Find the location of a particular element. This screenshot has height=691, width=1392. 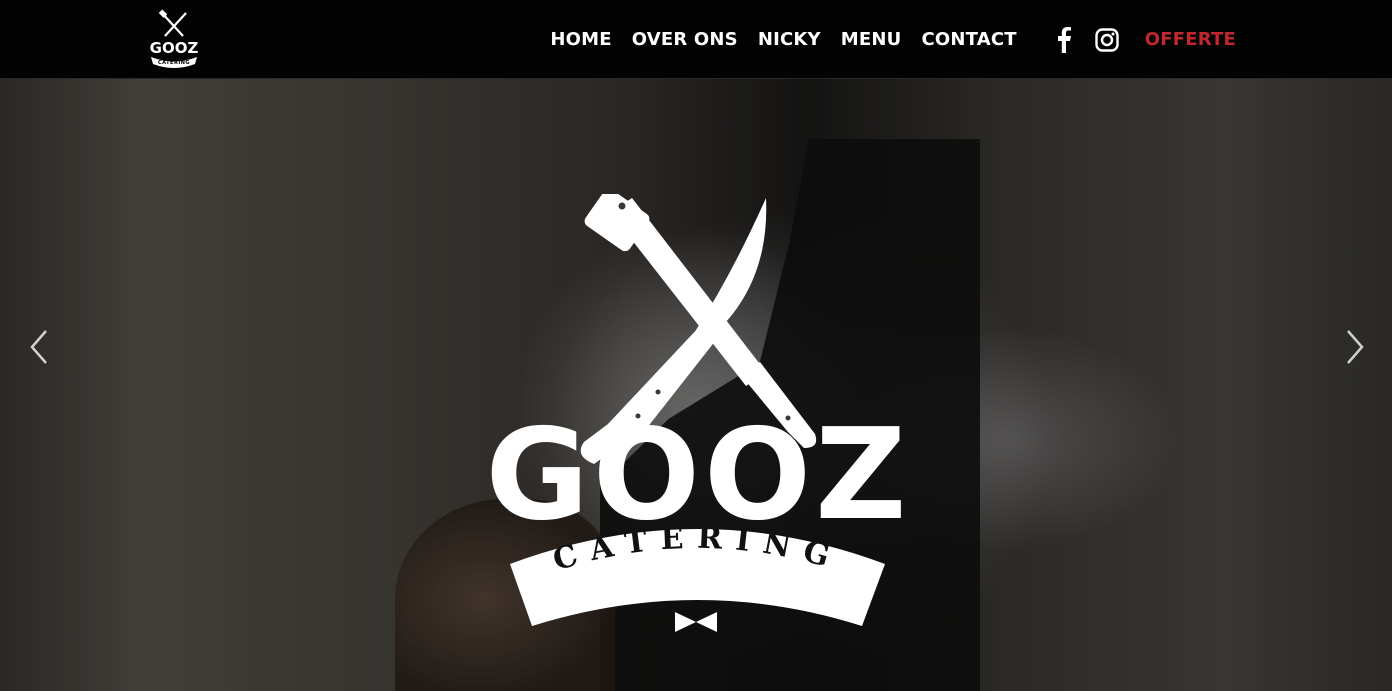

instagram-icon is located at coordinates (1107, 39).